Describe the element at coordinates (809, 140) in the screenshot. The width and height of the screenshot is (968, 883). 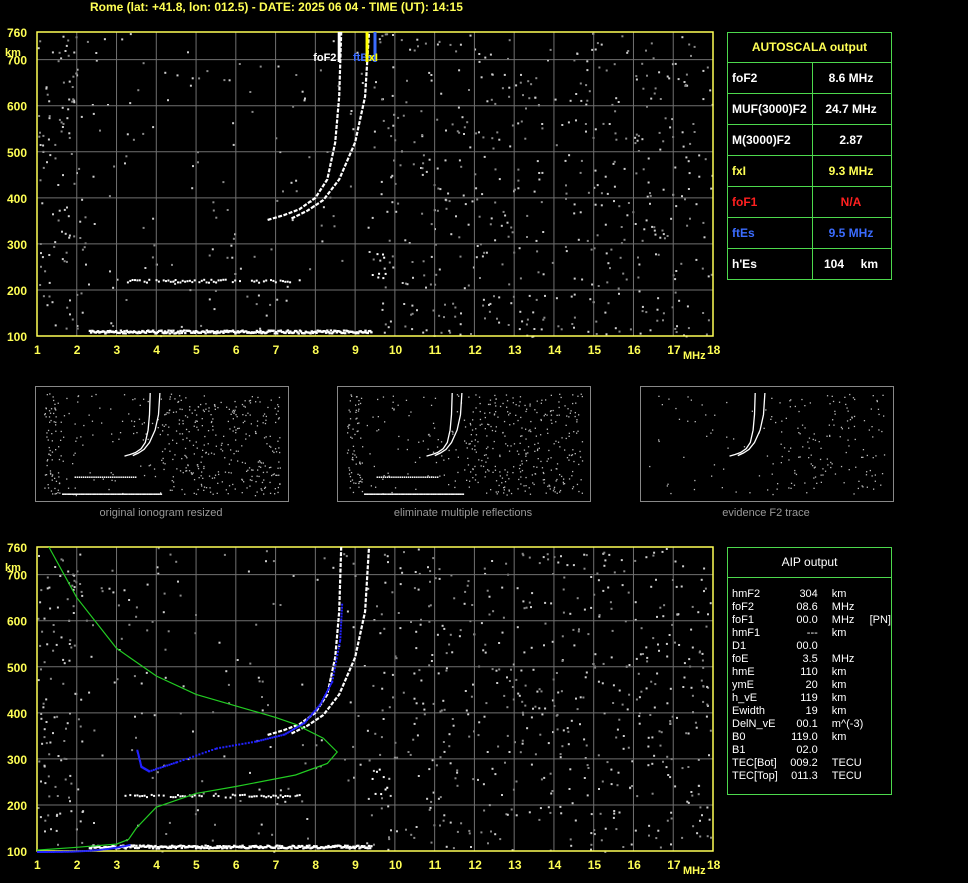
I see `autoscala-row: M(3000)F2 2.87` at that location.